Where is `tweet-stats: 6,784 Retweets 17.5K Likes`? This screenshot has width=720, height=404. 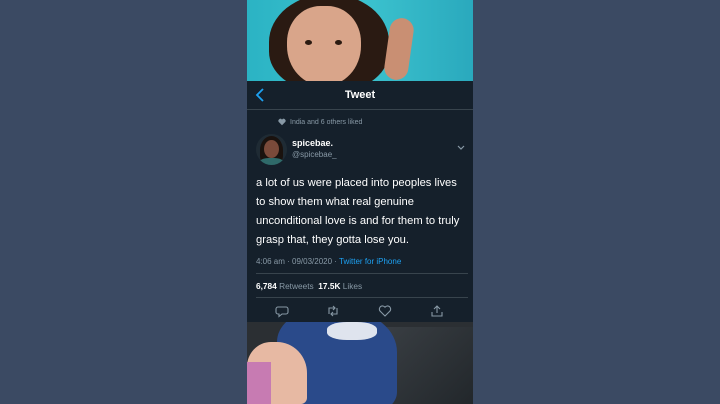
tweet-stats: 6,784 Retweets 17.5K Likes is located at coordinates (309, 286).